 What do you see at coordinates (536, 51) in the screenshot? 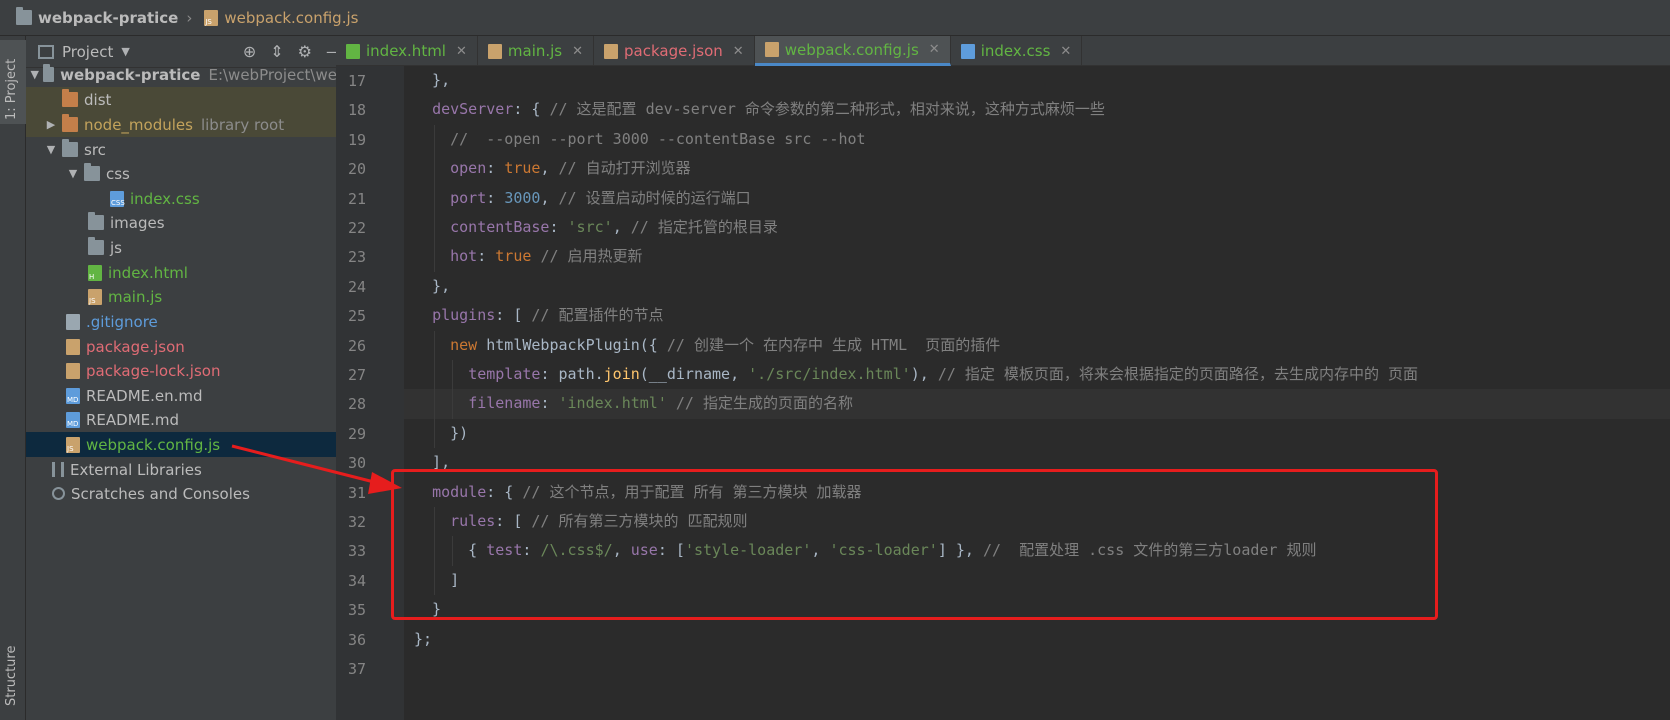
I see `tab-main-js: main.js ✕` at bounding box center [536, 51].